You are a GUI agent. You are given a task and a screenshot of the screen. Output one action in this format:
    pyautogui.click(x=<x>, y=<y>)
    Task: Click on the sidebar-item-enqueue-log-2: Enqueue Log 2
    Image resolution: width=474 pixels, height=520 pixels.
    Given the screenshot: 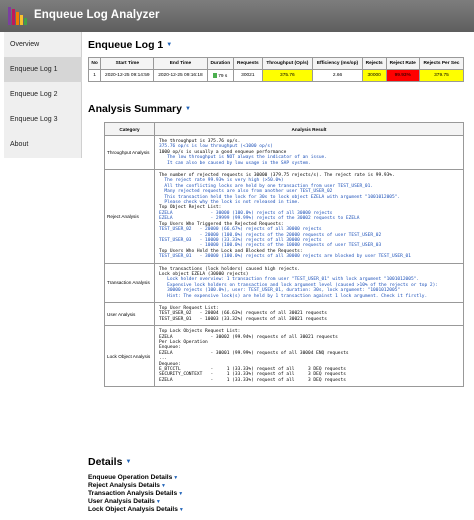 What is the action you would take?
    pyautogui.click(x=43, y=94)
    